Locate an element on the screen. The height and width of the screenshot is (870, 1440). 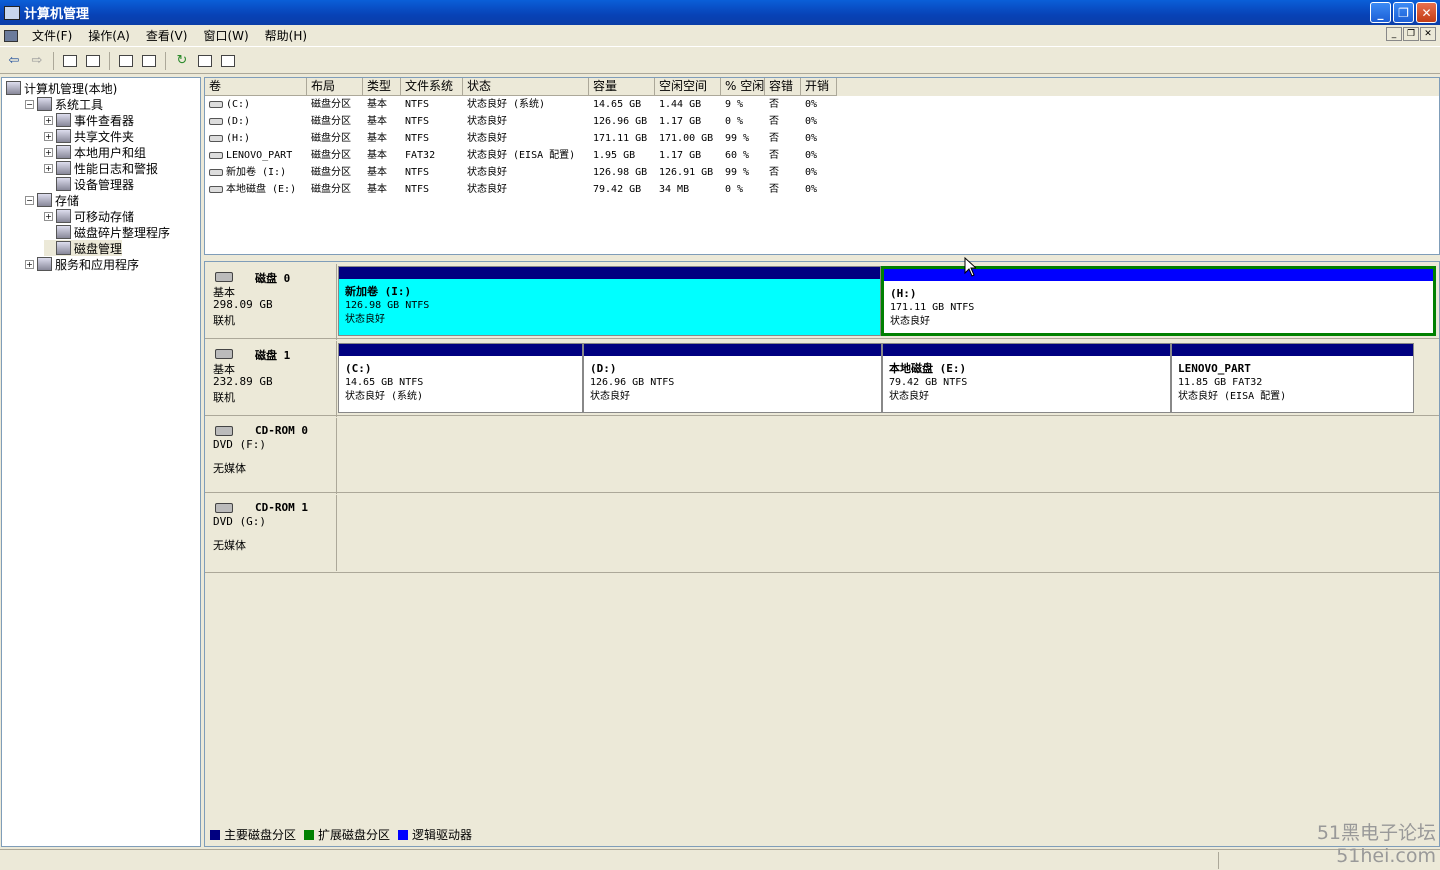
partition-block: LENOVO_PART 11.85 GB FAT32 状态良好 (EISA 配置) is located at coordinates (1292, 378).